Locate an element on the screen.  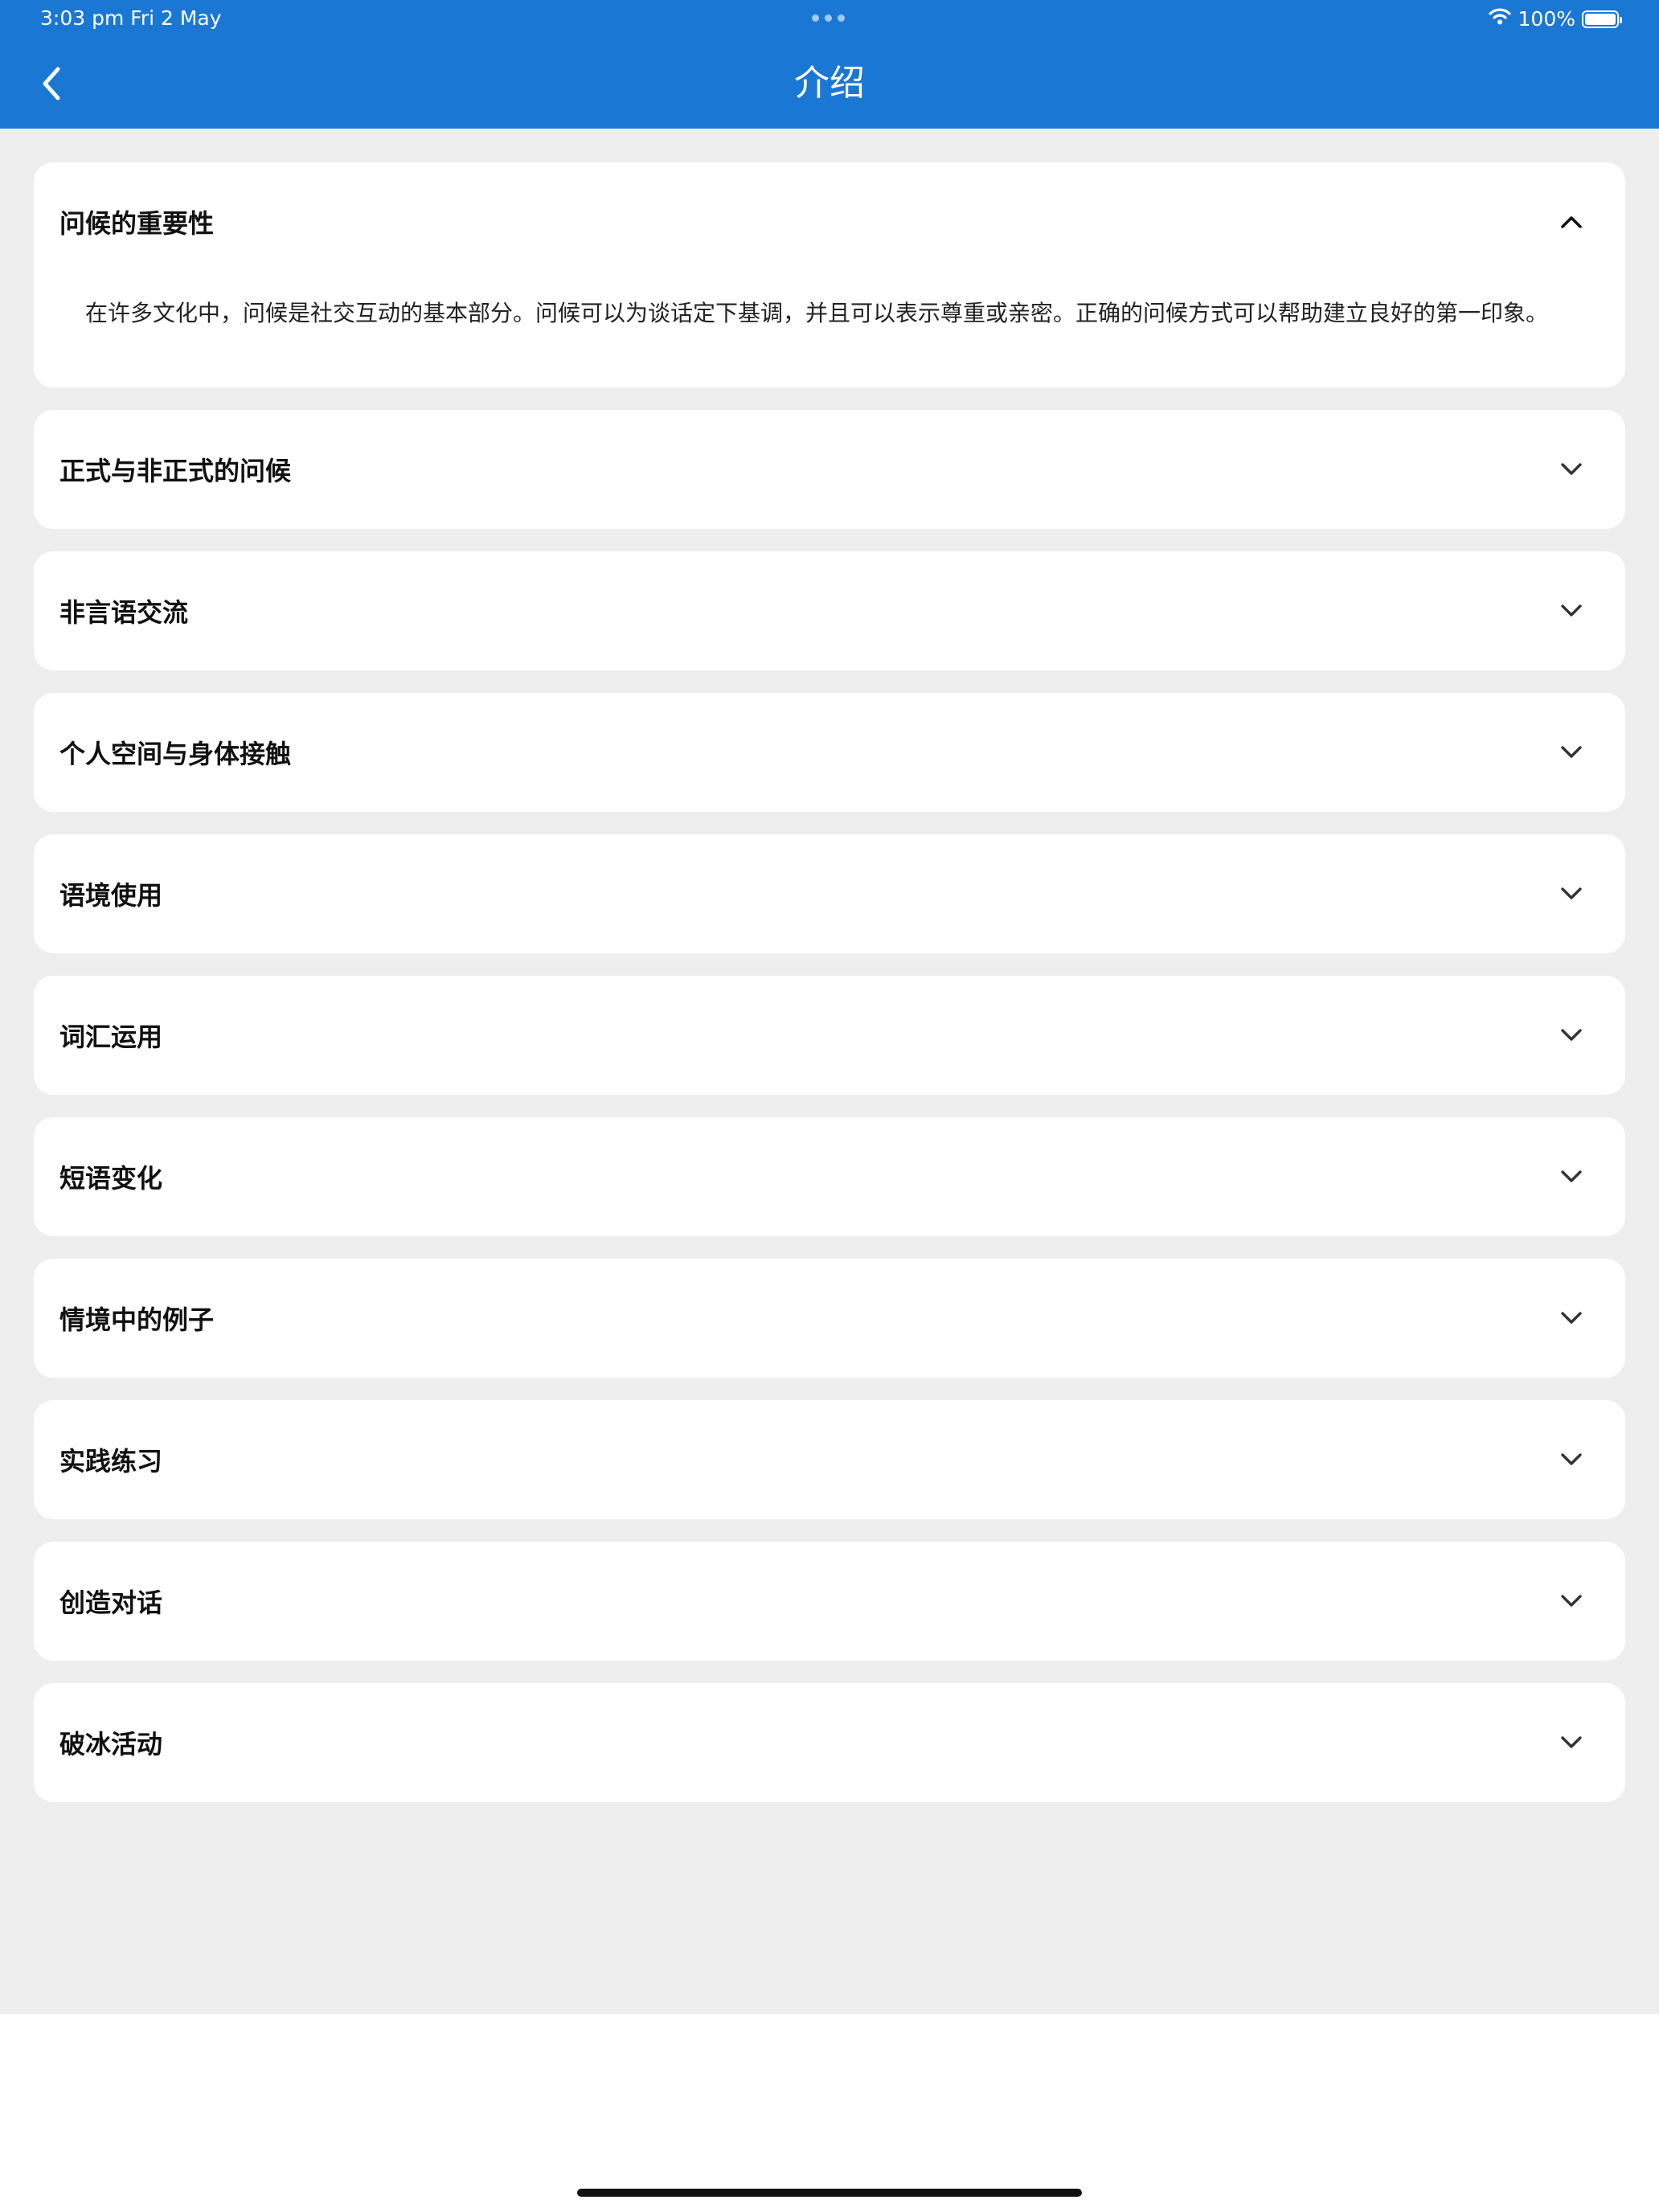
page-title: 介绍 is located at coordinates (829, 83).